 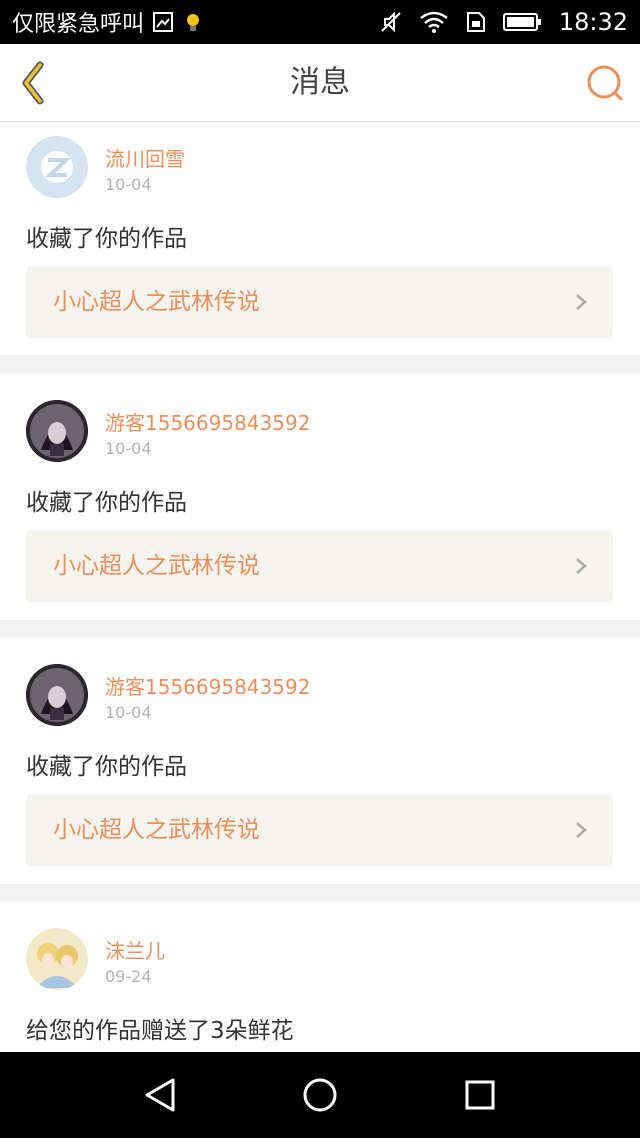 I want to click on navigation-bar: 消息, so click(x=320, y=83).